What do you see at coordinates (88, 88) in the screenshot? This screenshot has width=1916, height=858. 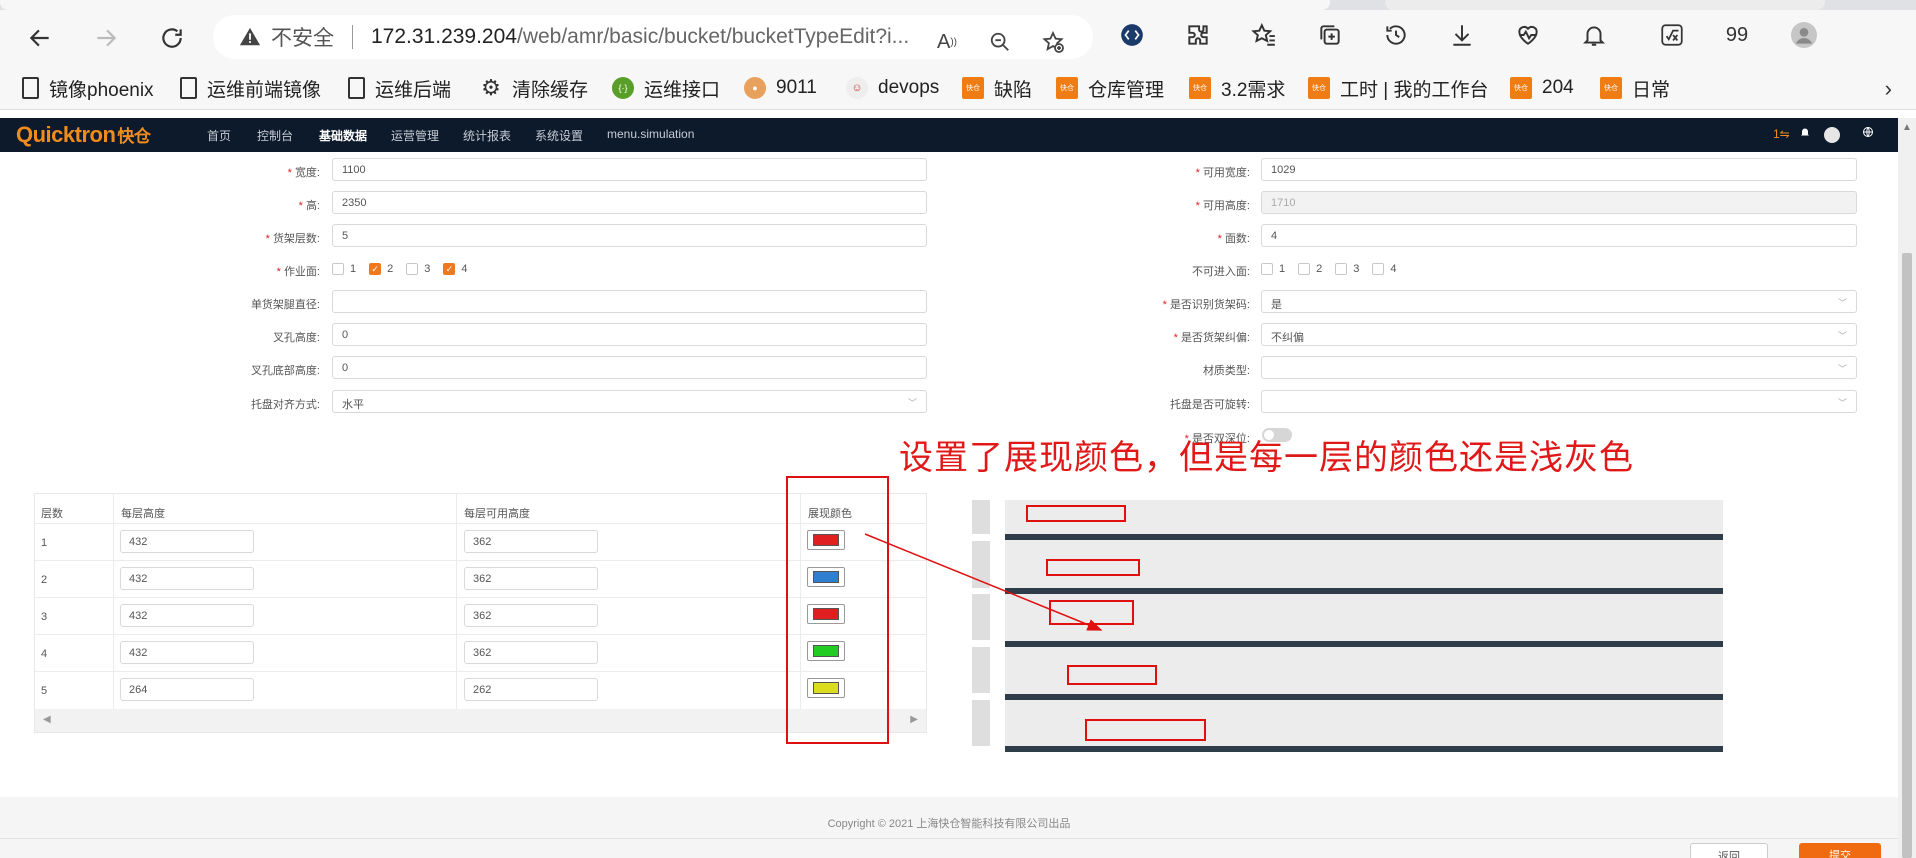 I see `bookmark-0: 镜像phoenix` at bounding box center [88, 88].